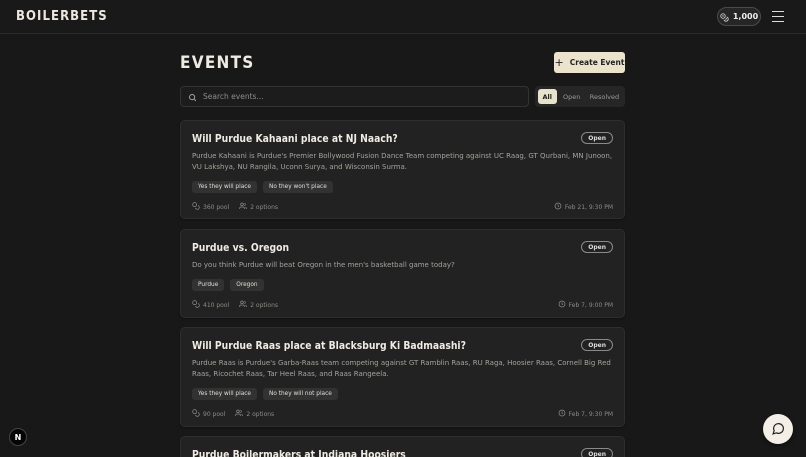  I want to click on filter-resolved: Resolved, so click(604, 96).